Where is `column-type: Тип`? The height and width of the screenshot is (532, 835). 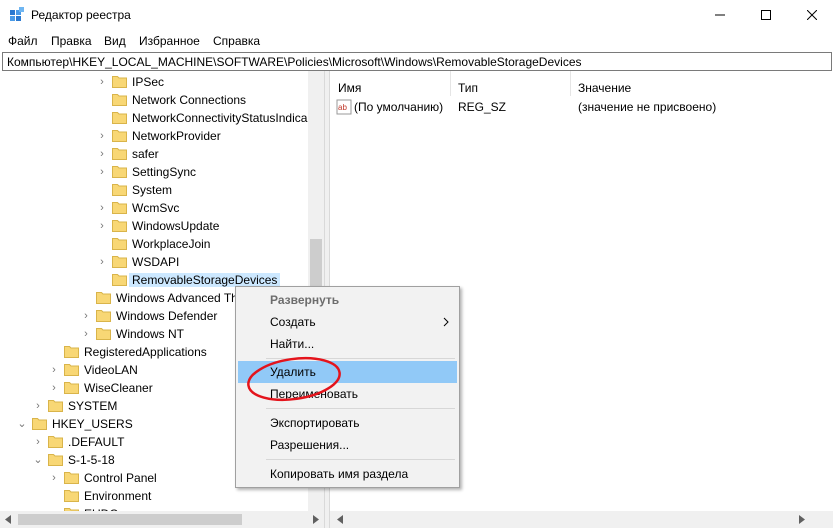
column-type: Тип is located at coordinates (468, 88).